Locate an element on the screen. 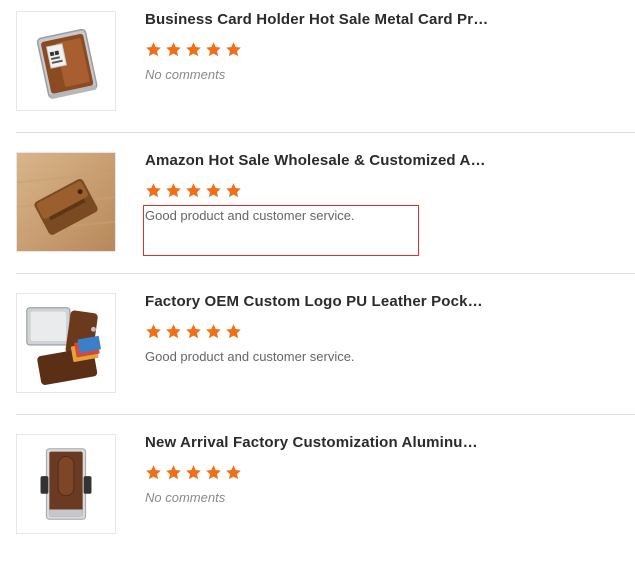 The width and height of the screenshot is (635, 564). aluminum-card-holder-image is located at coordinates (66, 484).